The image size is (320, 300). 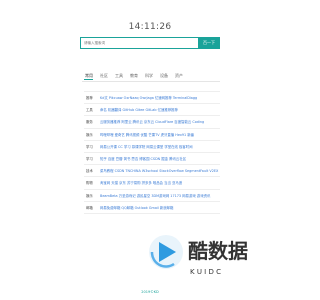 I want to click on nav-row-category: 工具, so click(x=89, y=110).